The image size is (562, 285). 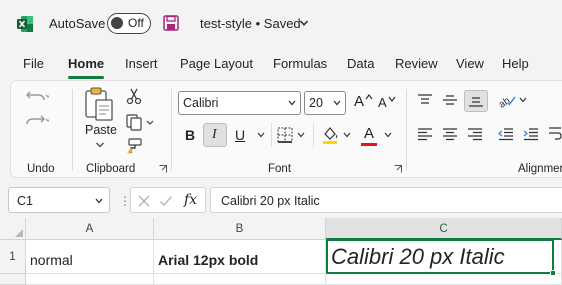 I want to click on bold-button: B, so click(x=190, y=135).